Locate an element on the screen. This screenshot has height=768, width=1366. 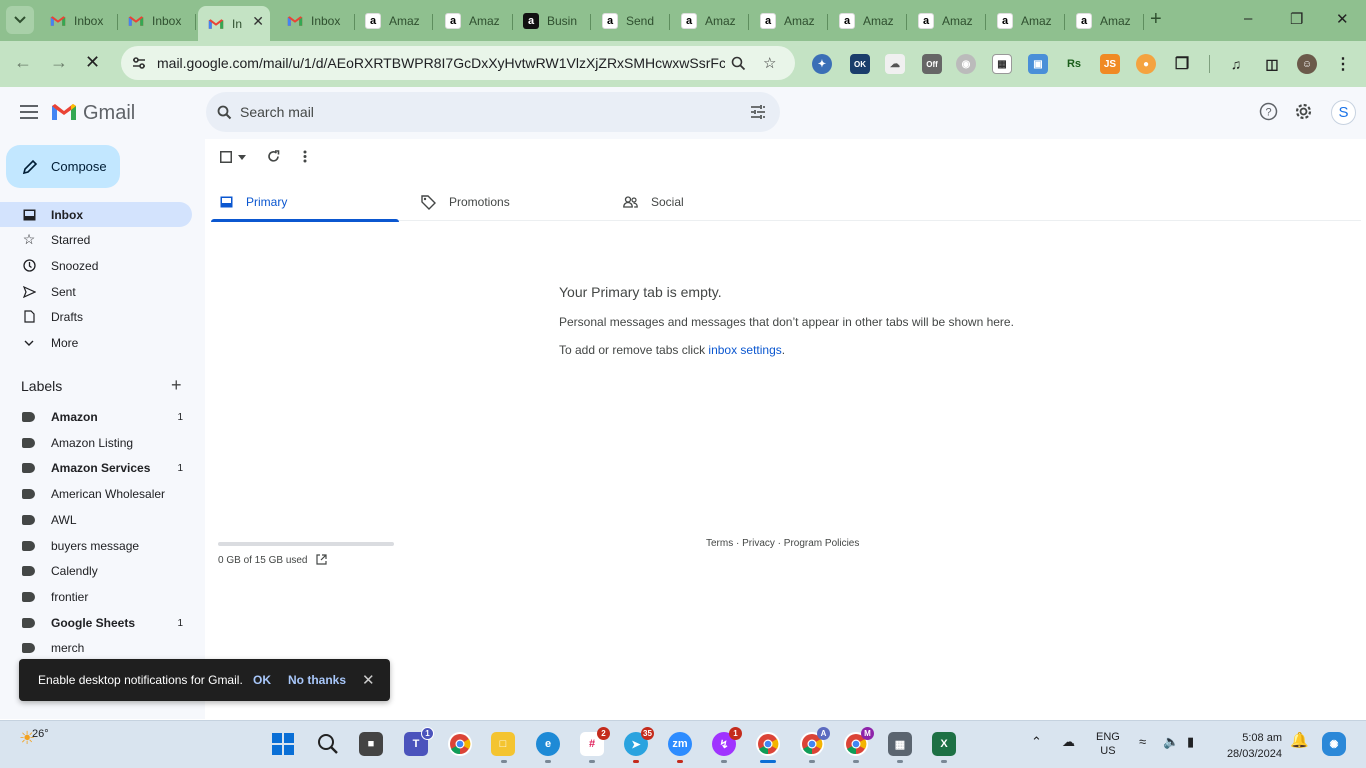
footer-links: Terms · Privacy · Program Policies is located at coordinates (782, 543).